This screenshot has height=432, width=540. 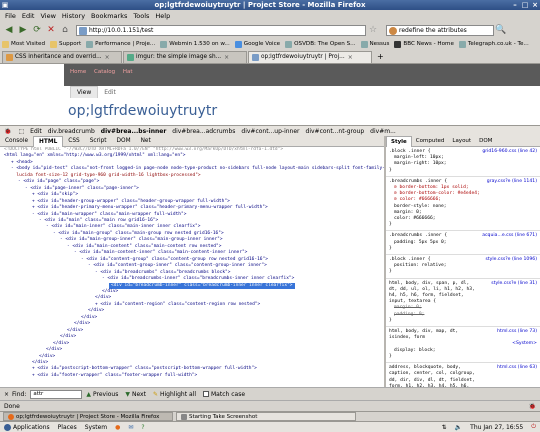 I want to click on breadcrumb-item: div#brea...adcrumbs, so click(x=203, y=131).